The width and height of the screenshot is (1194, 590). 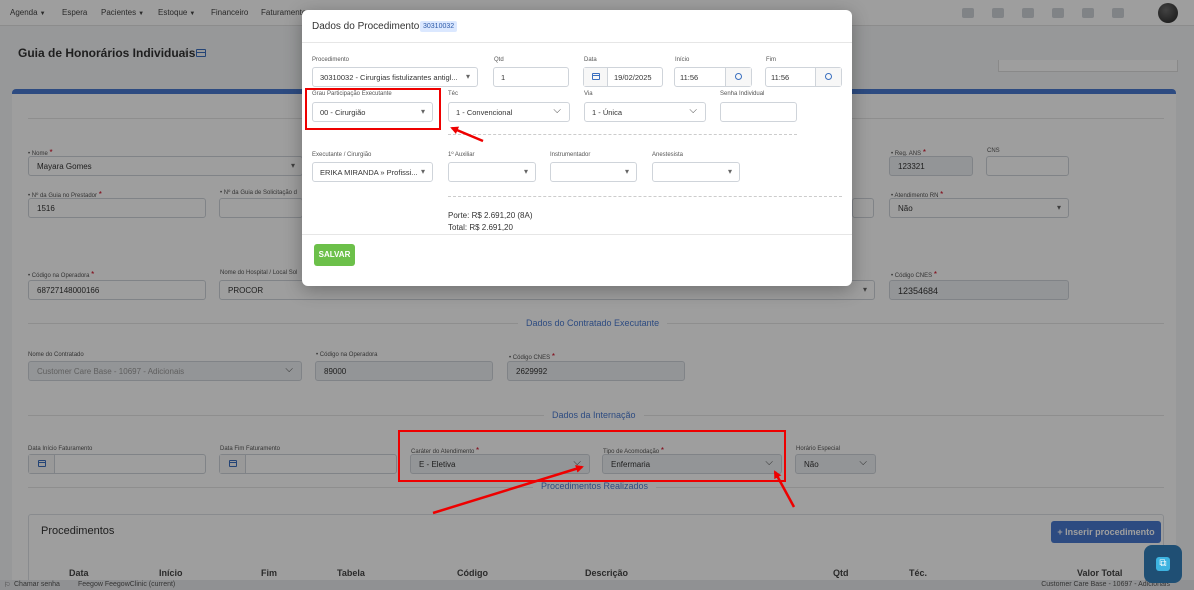 I want to click on arrow-to-carater, so click(x=508, y=489).